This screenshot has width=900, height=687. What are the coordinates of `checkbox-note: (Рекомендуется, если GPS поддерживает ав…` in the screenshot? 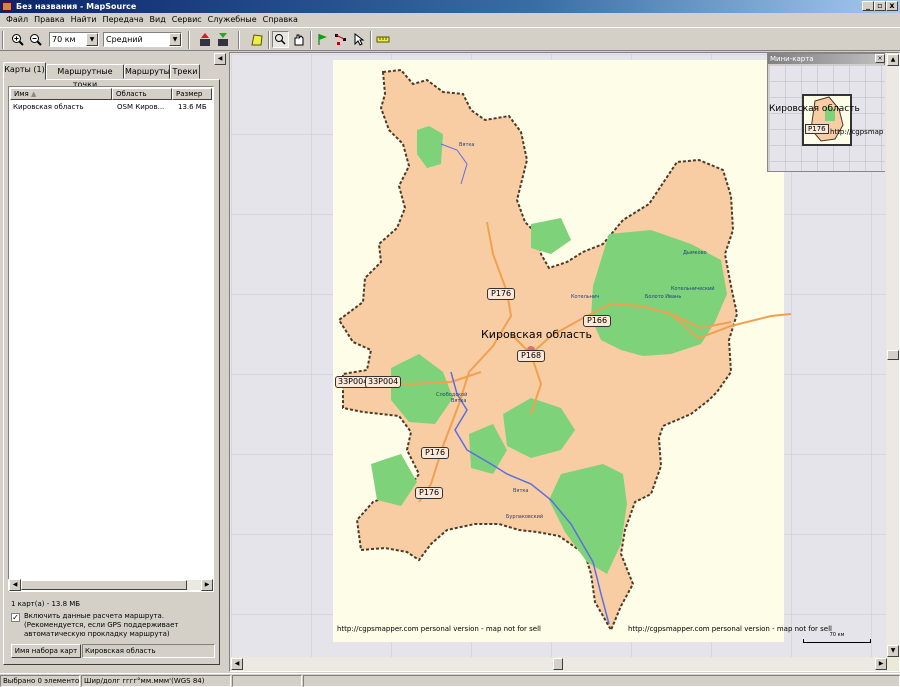 It's located at (101, 629).